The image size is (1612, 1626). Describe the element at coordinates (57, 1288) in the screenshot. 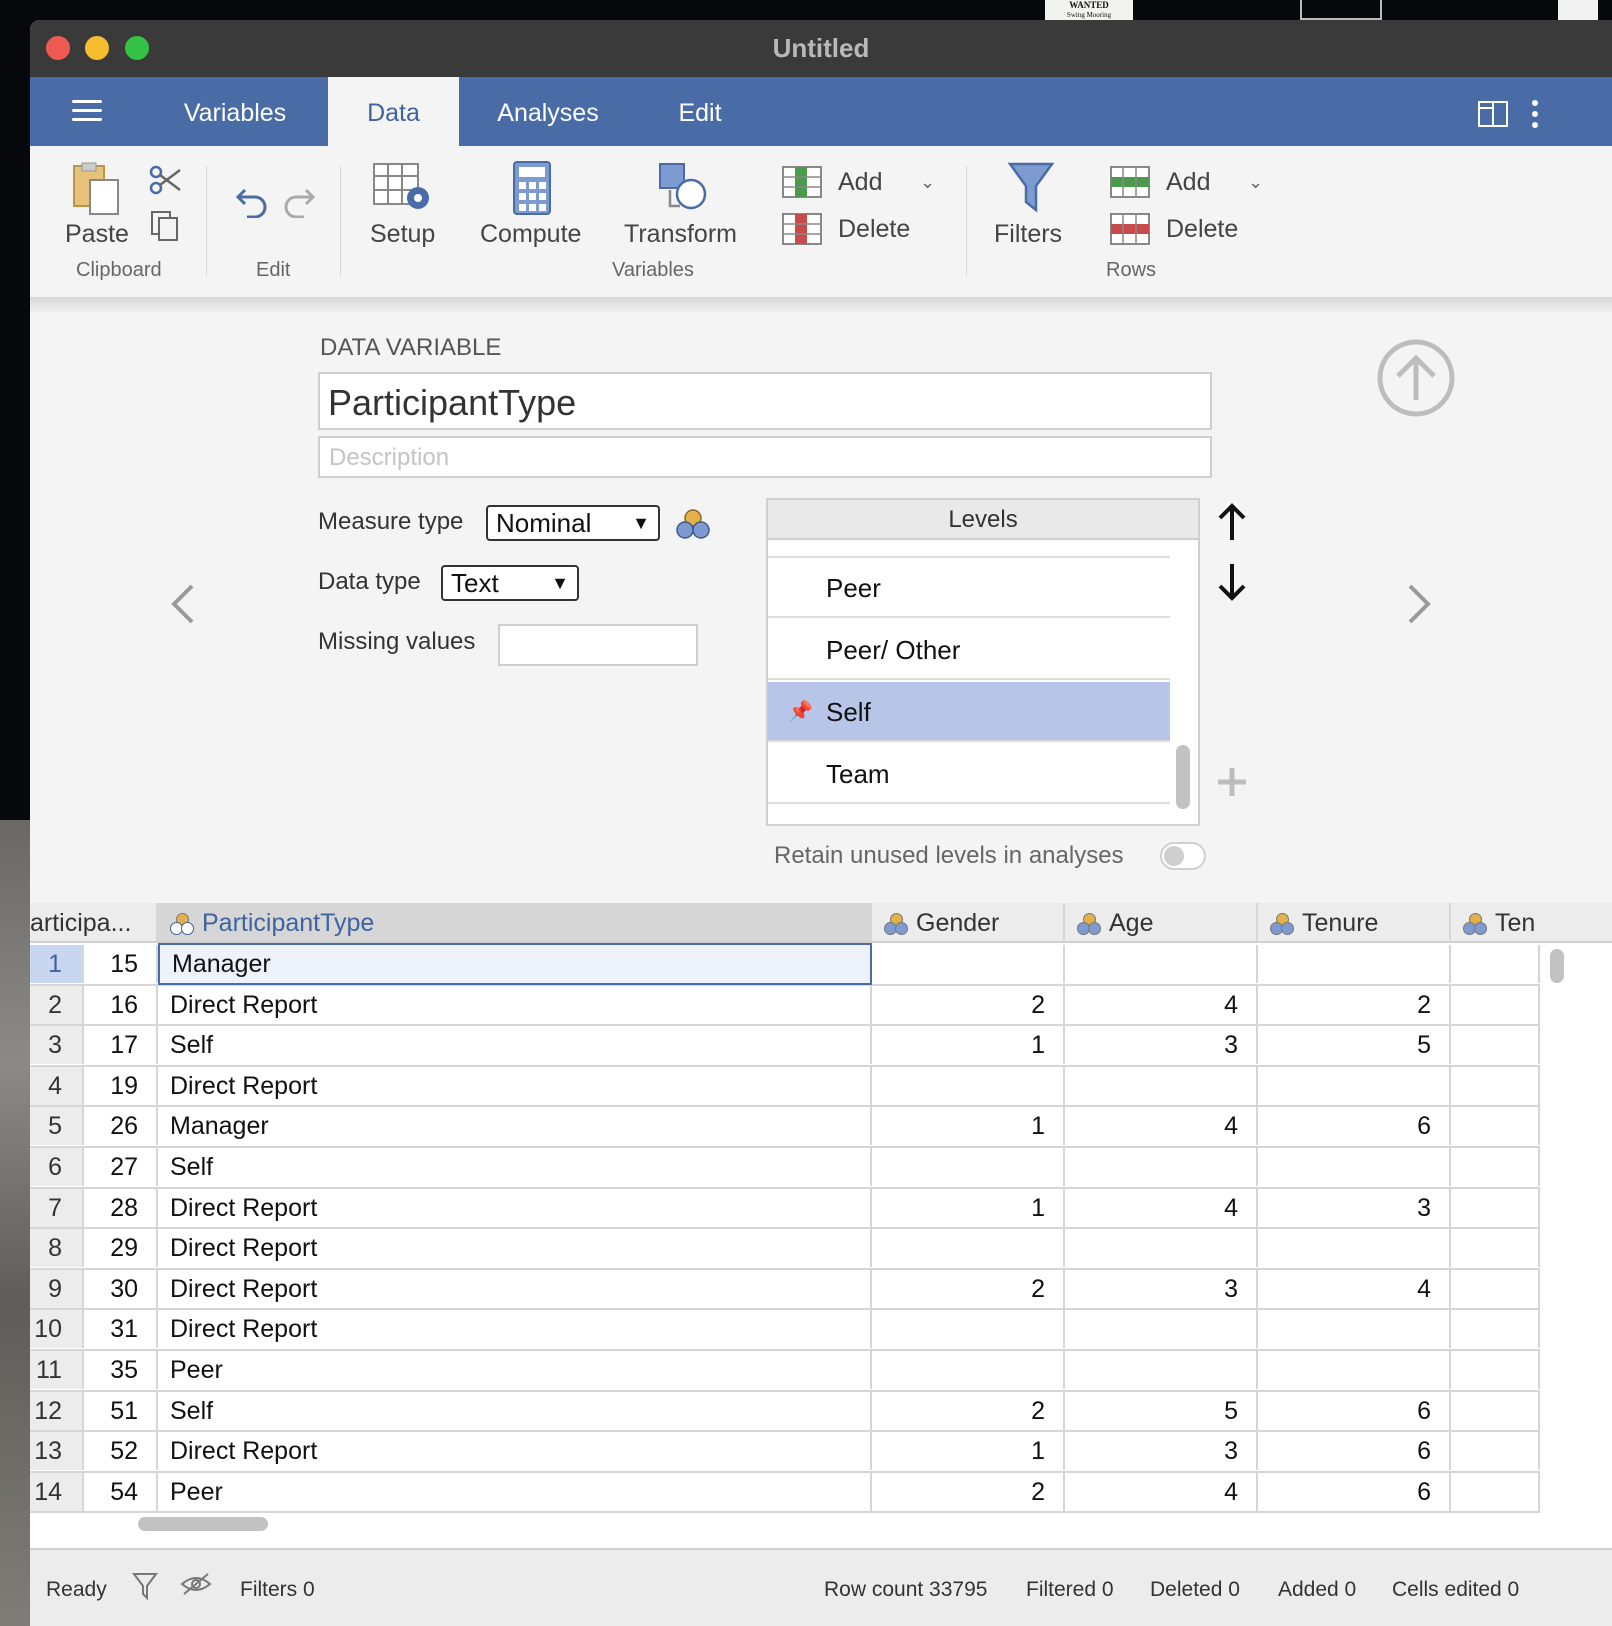

I see `row-number: 9` at that location.